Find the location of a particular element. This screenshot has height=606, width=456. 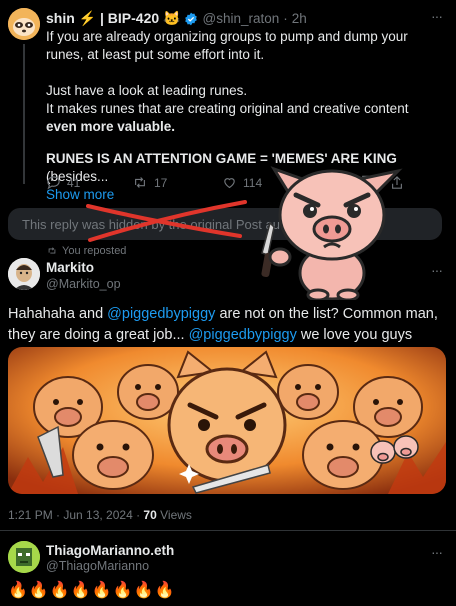

raccoon-avatar-icon is located at coordinates (24, 24).